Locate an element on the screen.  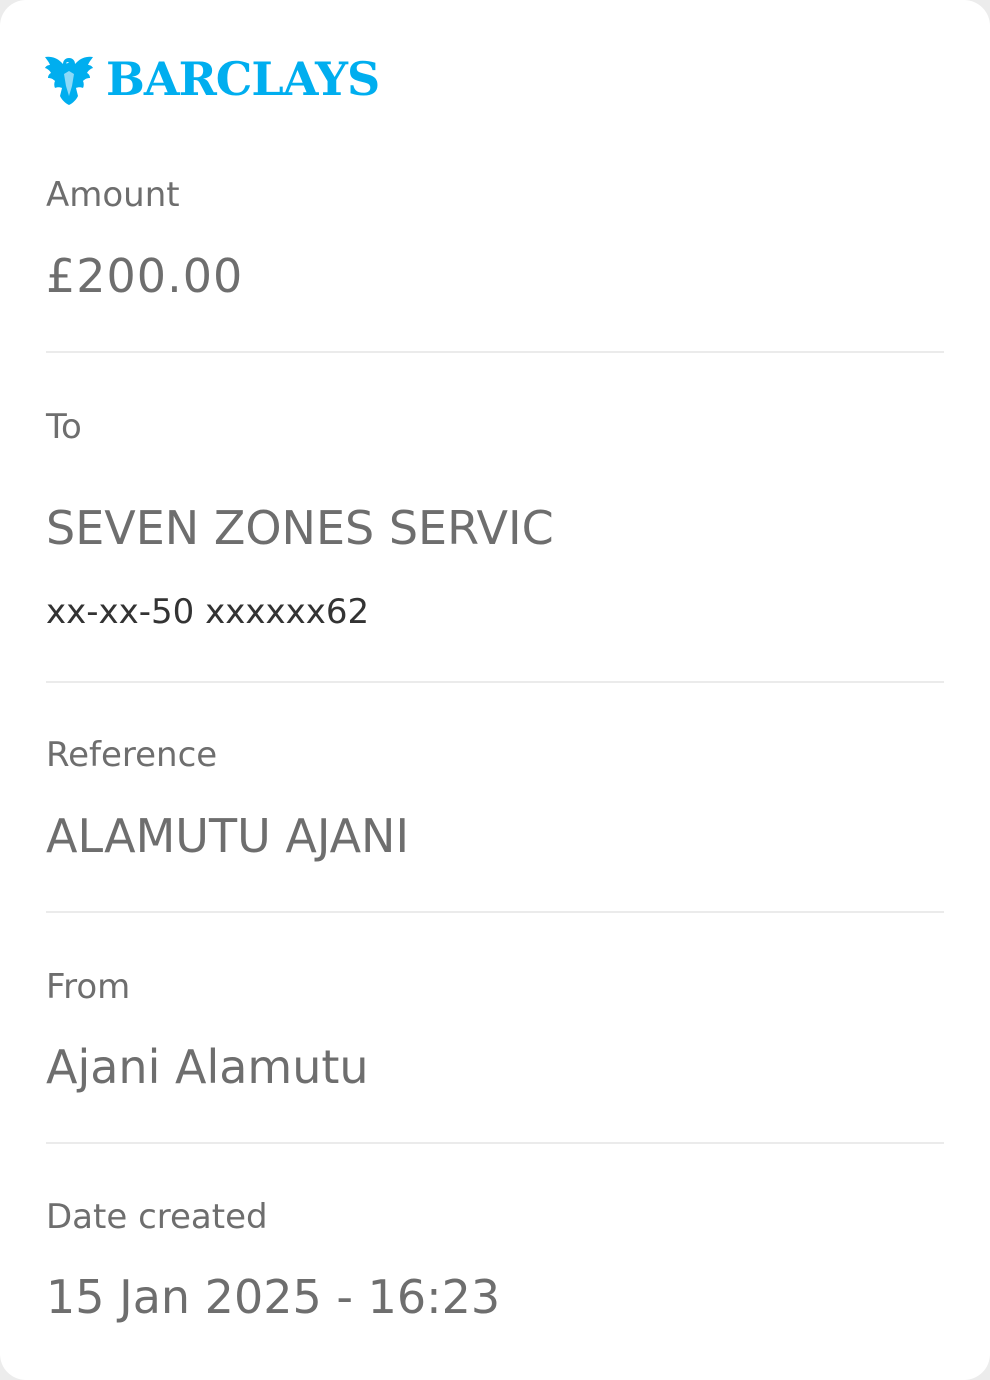
barclays-logo: BARCLAYS is located at coordinates (212, 79).